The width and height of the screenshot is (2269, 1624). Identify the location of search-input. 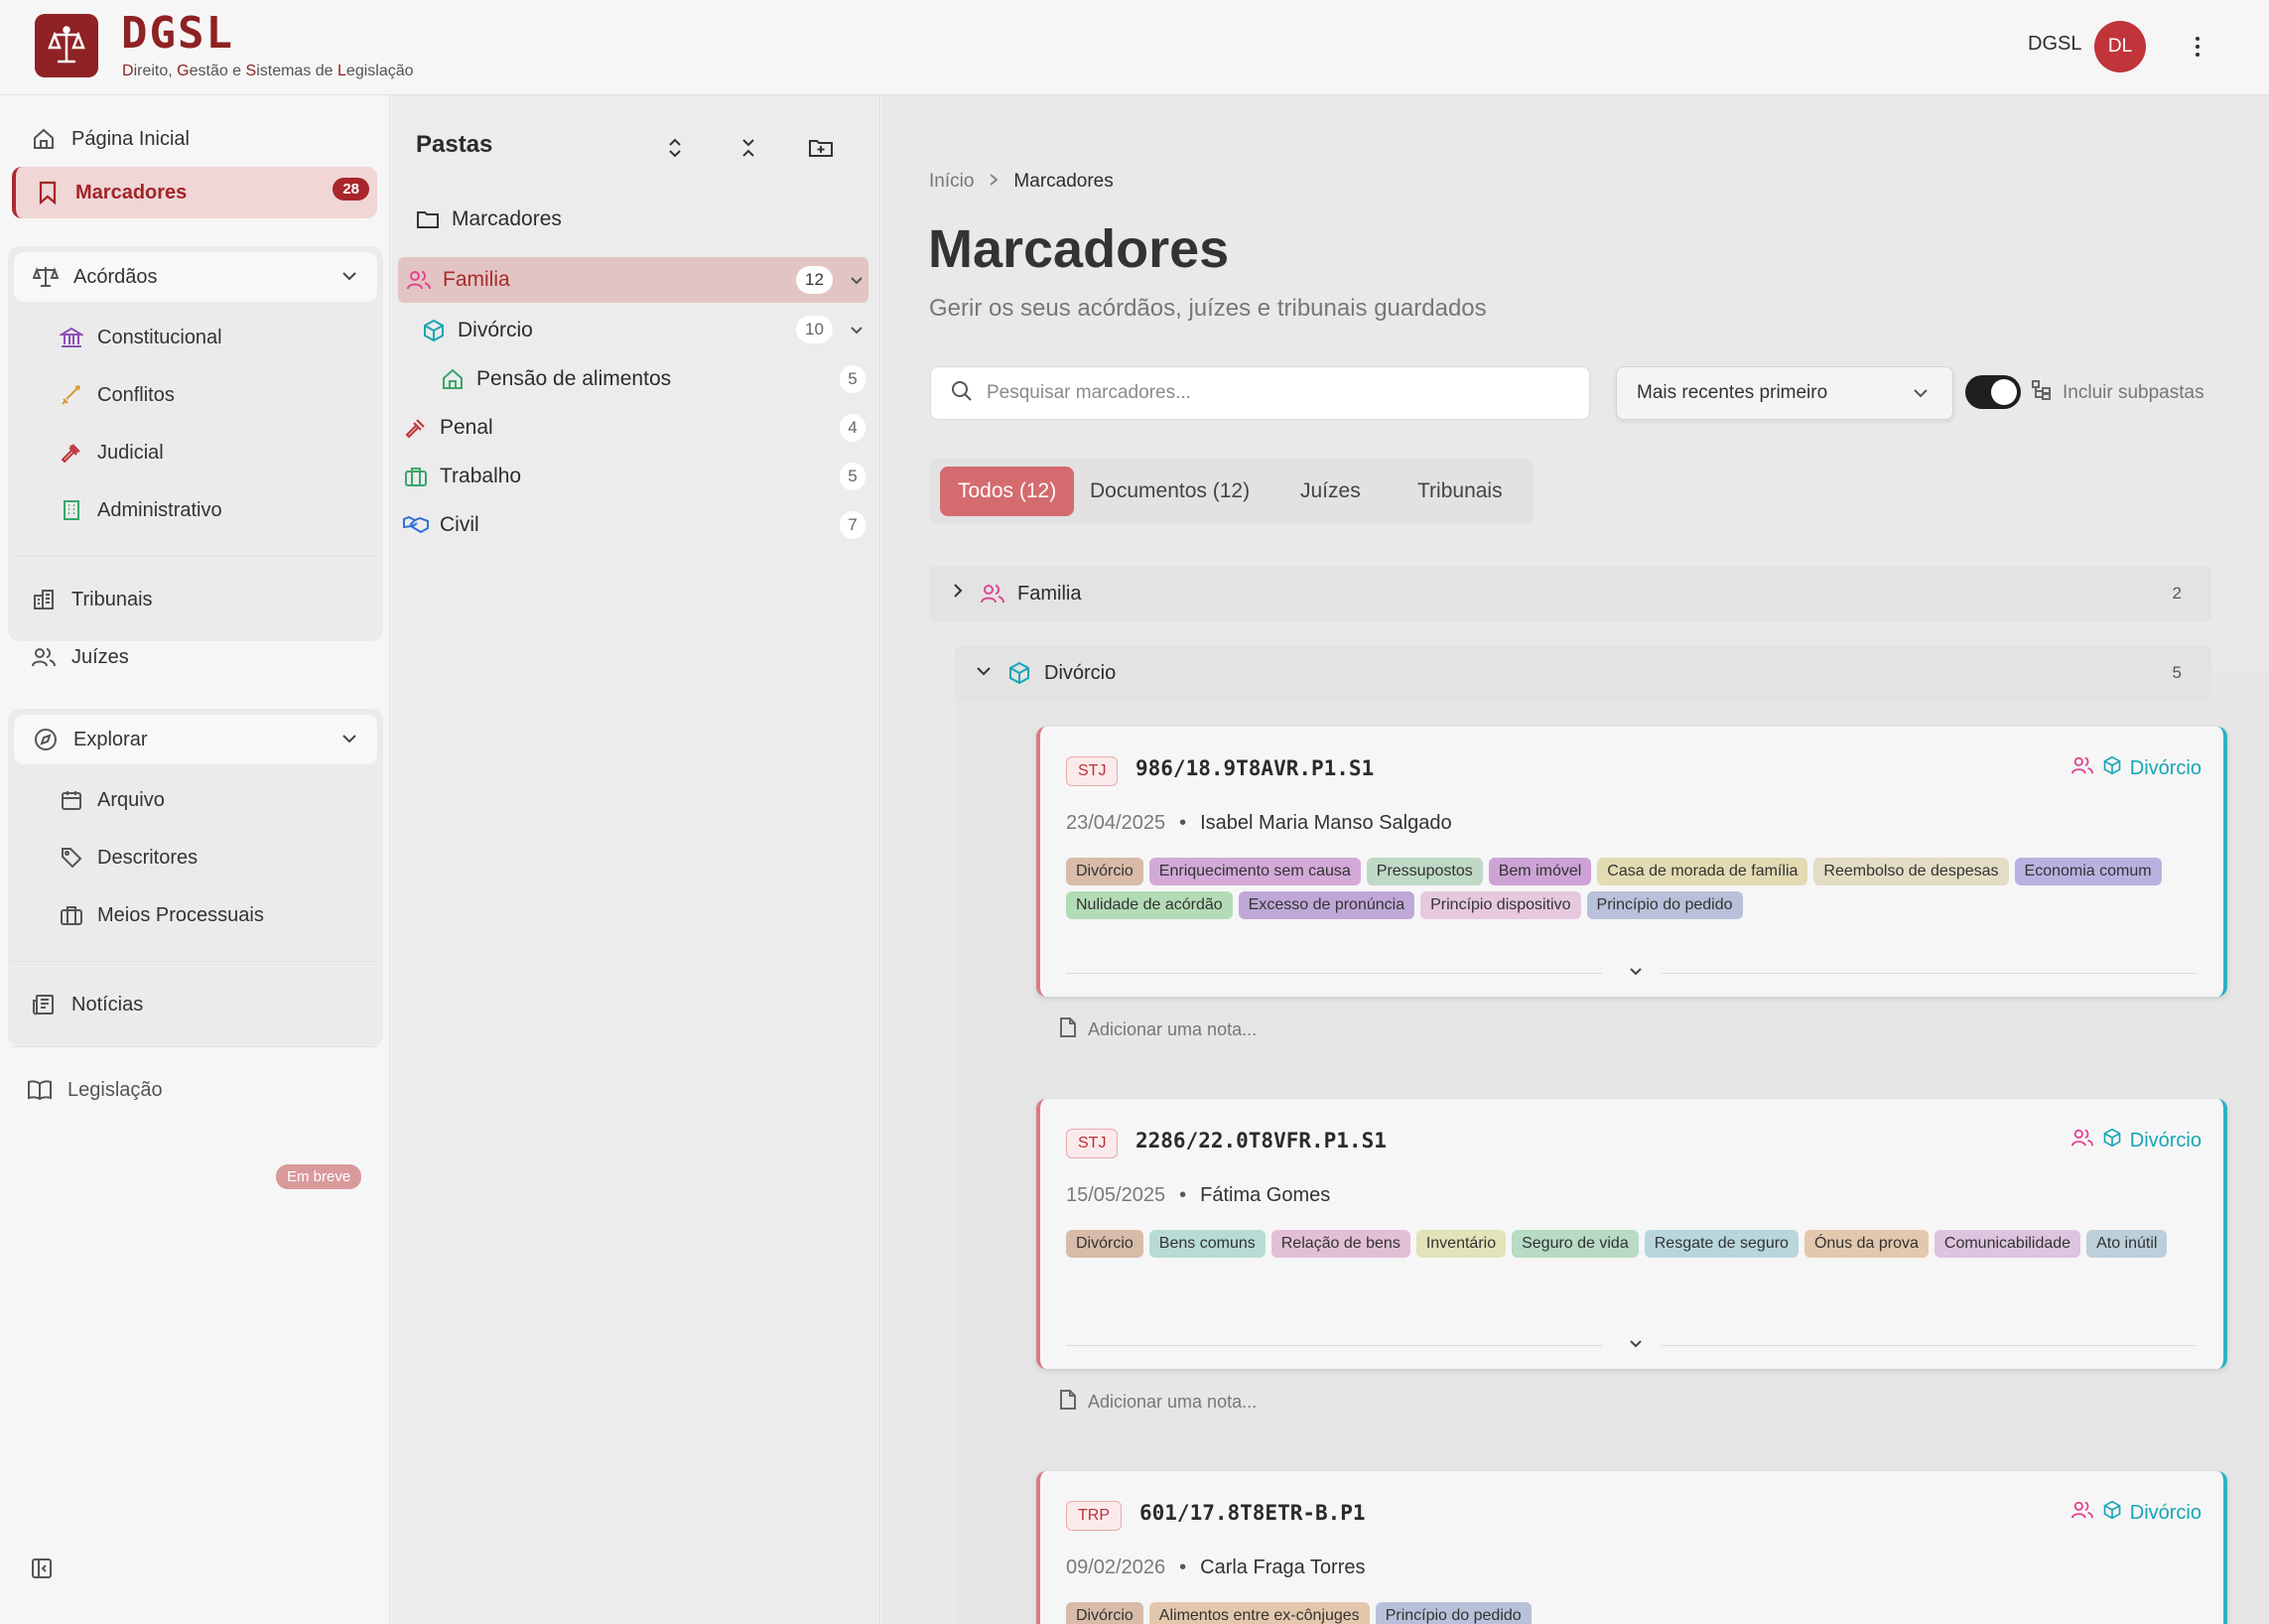
(1274, 393).